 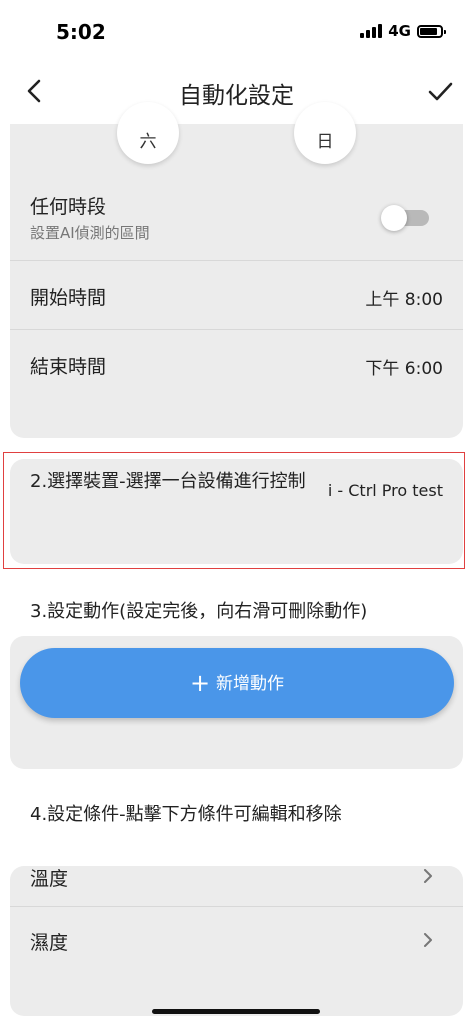 I want to click on any-time-title: 任何時段, so click(x=68, y=207).